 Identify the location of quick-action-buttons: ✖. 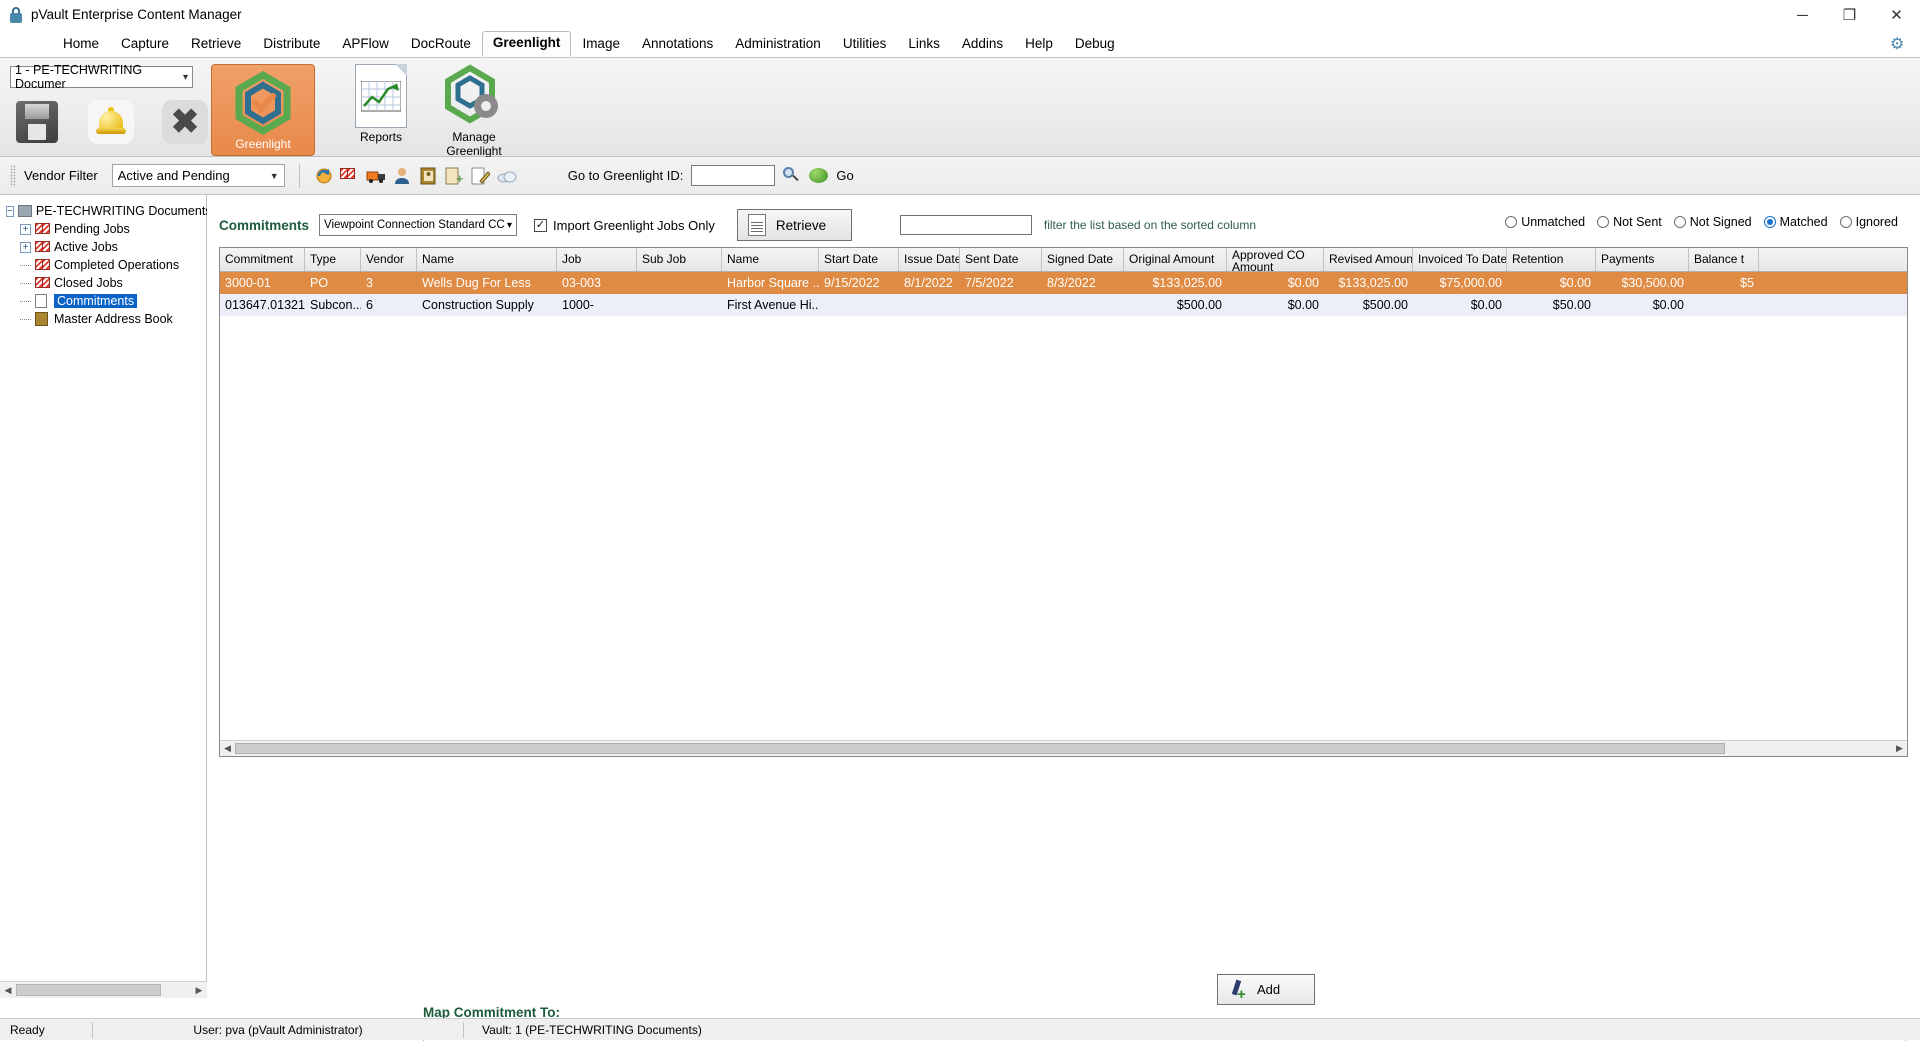
(111, 122).